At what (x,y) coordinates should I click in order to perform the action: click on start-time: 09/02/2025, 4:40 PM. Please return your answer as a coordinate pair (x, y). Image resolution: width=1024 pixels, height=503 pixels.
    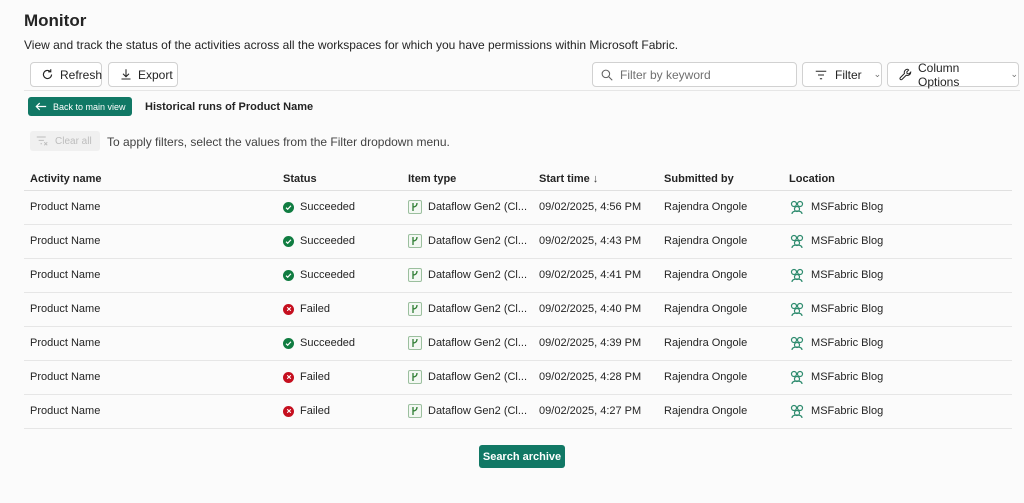
    Looking at the image, I should click on (590, 309).